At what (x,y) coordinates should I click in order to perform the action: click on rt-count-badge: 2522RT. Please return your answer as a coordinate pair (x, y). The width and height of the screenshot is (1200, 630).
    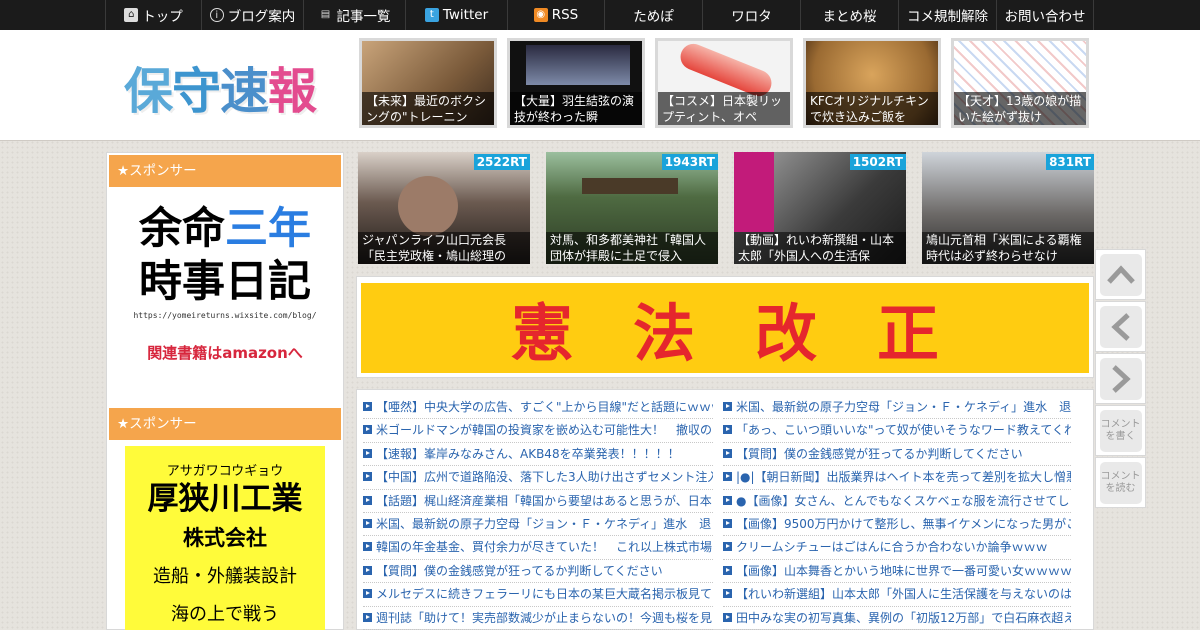
    Looking at the image, I should click on (501, 162).